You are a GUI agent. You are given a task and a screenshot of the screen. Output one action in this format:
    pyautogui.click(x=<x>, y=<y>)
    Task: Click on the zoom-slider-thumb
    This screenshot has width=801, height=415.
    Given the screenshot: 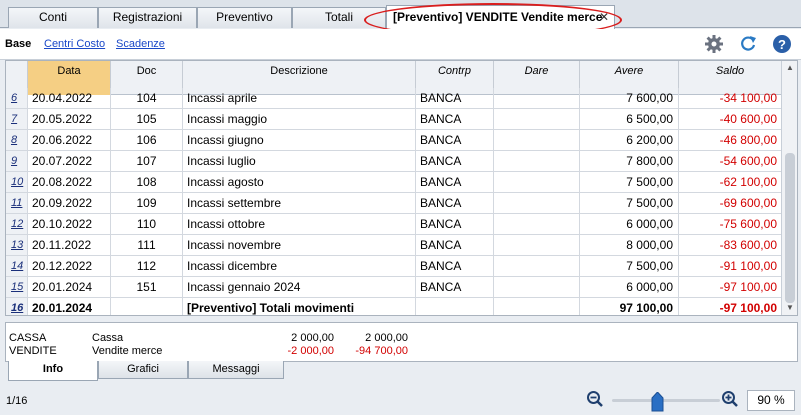 What is the action you would take?
    pyautogui.click(x=657, y=402)
    